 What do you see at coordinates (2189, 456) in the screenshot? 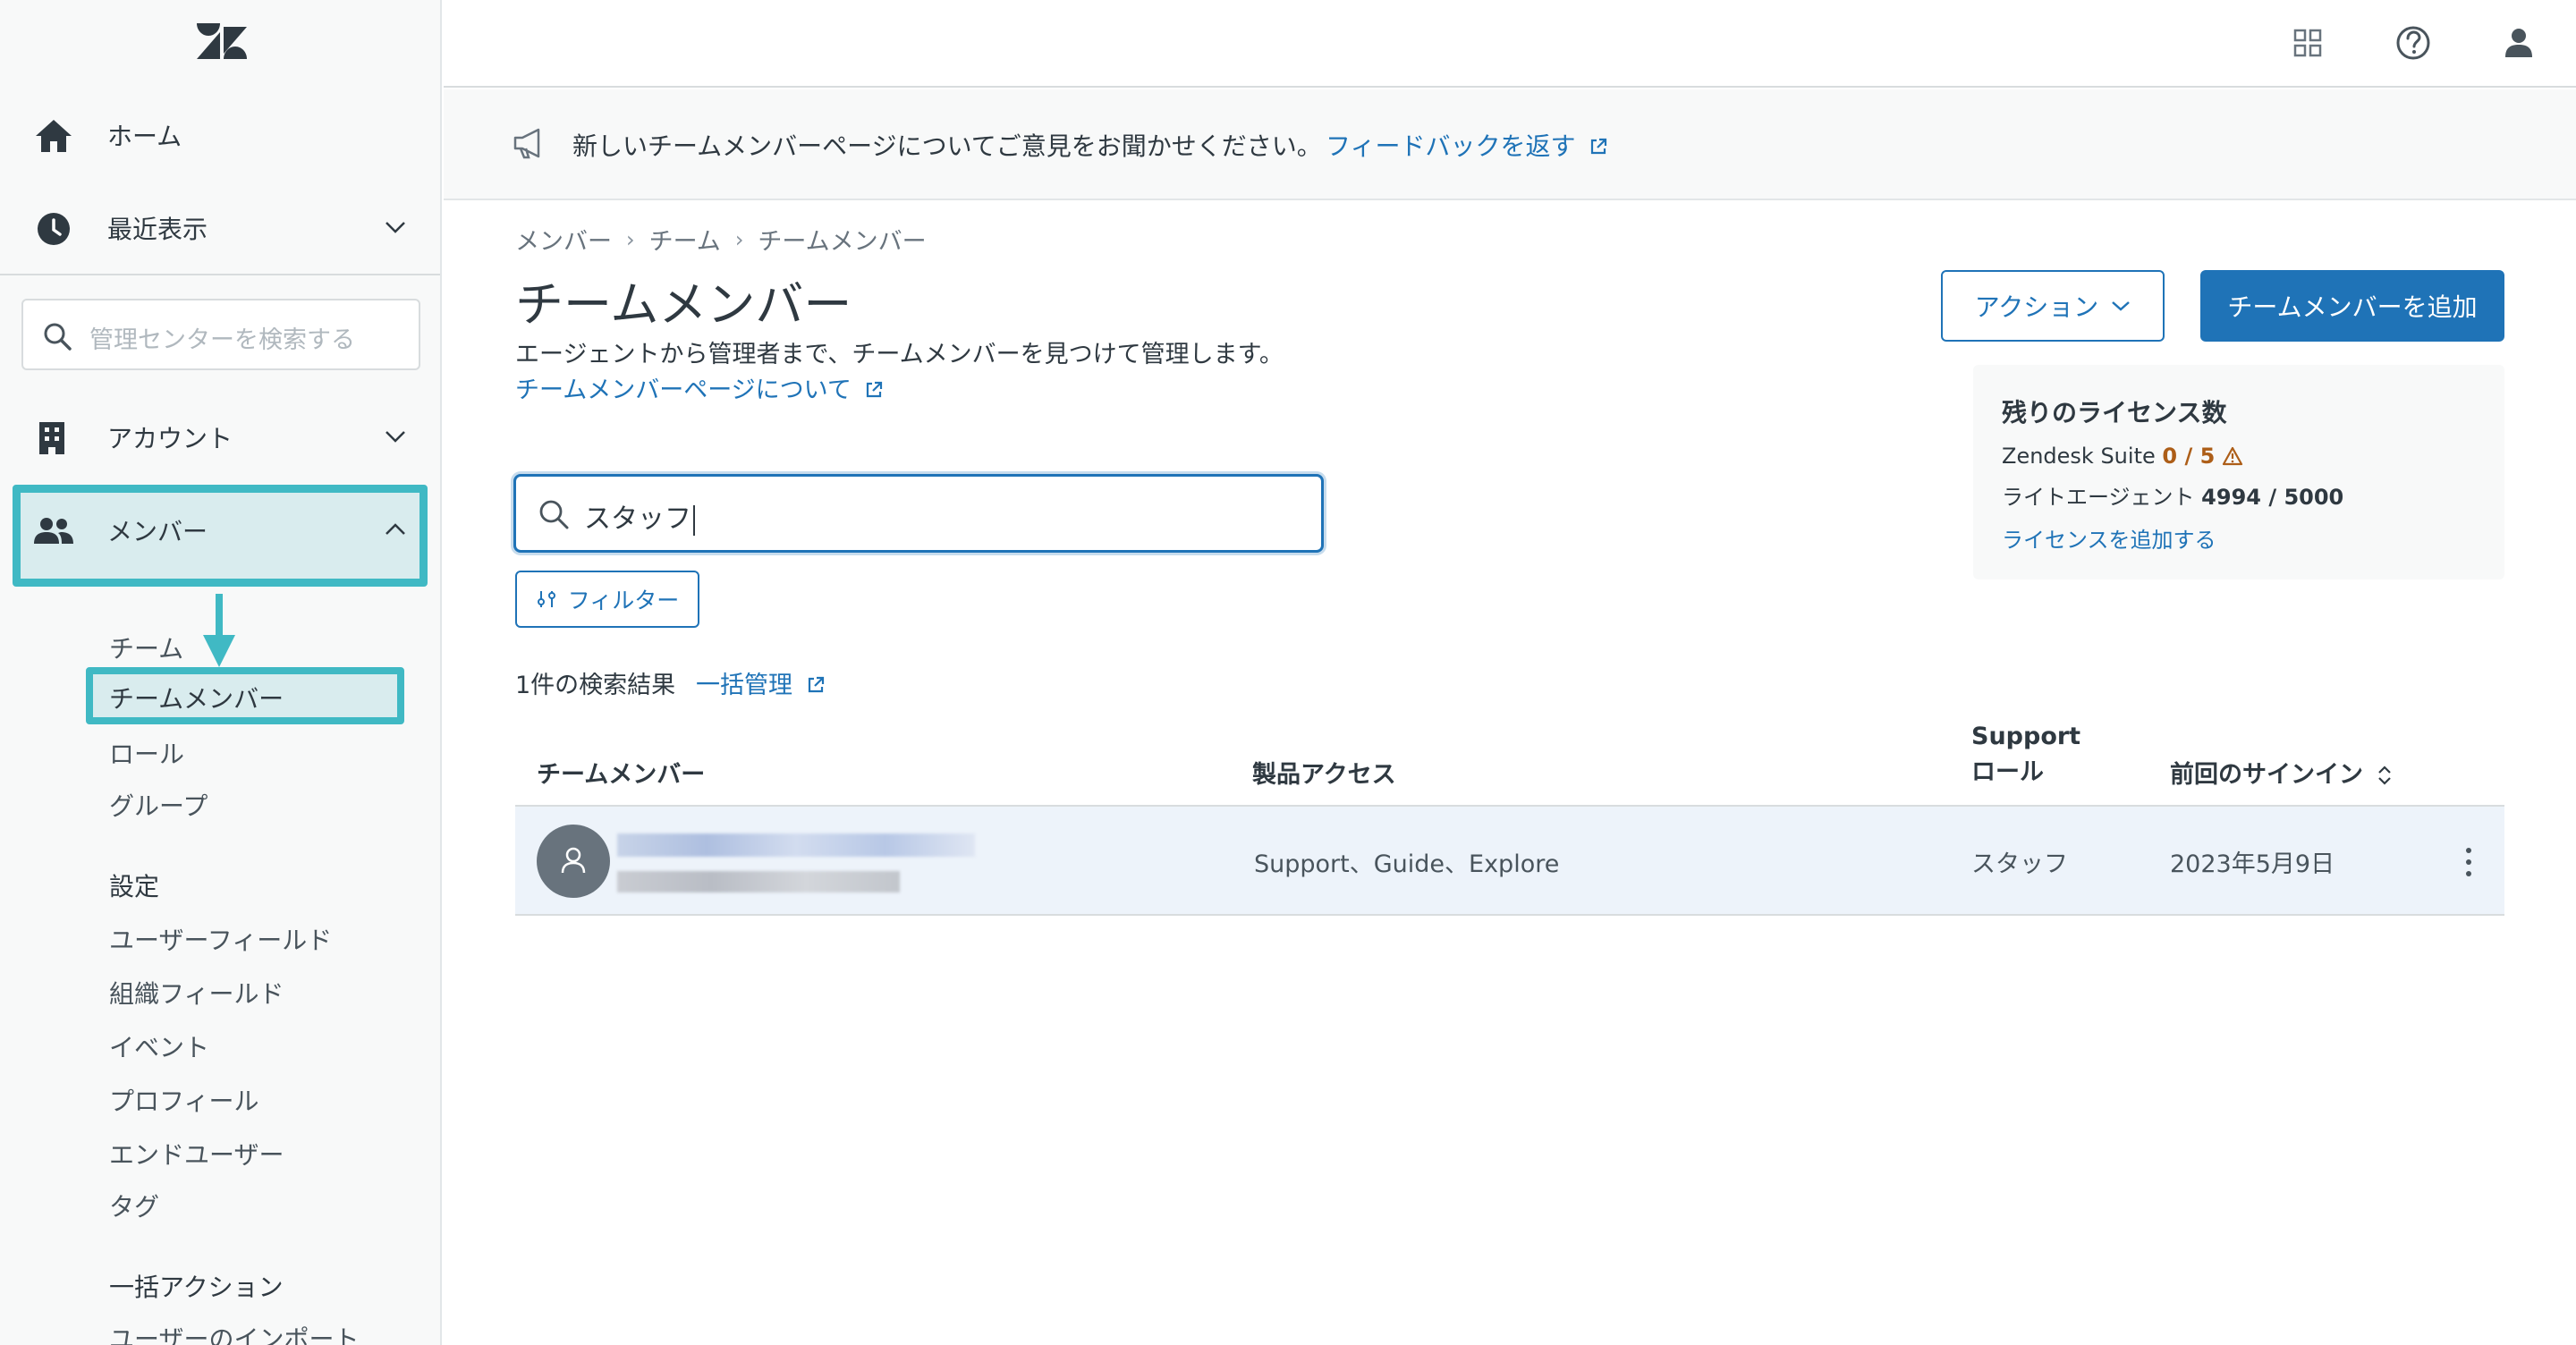
I see `license-suite-value: 0 / 5` at bounding box center [2189, 456].